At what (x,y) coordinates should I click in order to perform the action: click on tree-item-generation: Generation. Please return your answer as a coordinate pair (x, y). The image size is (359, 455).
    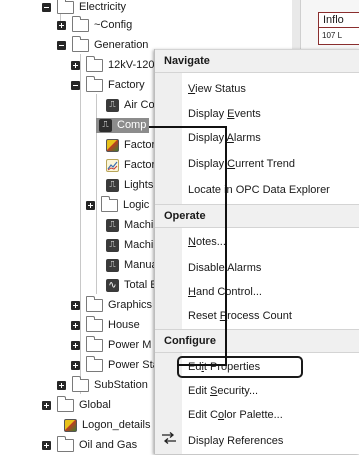
    Looking at the image, I should click on (102, 45).